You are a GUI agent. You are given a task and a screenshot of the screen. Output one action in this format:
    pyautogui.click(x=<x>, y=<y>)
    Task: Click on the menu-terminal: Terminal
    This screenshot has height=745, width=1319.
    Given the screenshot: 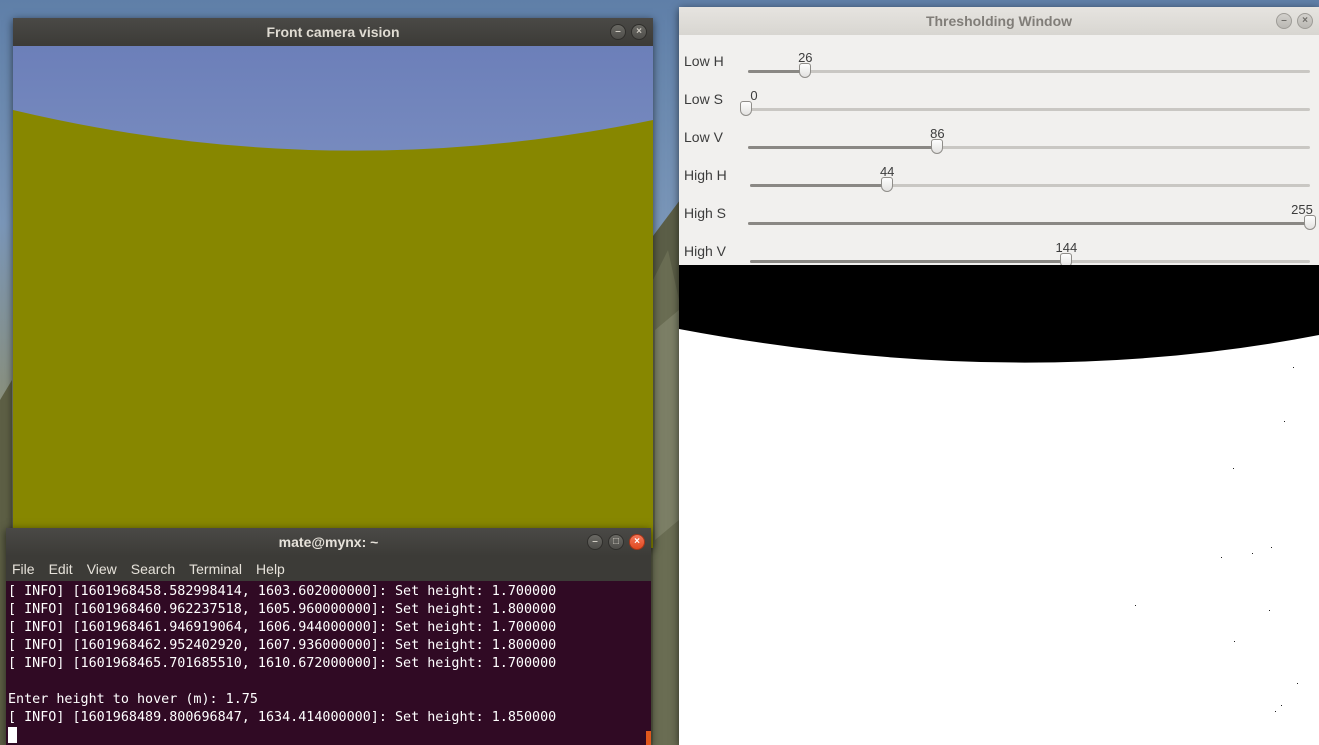 What is the action you would take?
    pyautogui.click(x=215, y=569)
    